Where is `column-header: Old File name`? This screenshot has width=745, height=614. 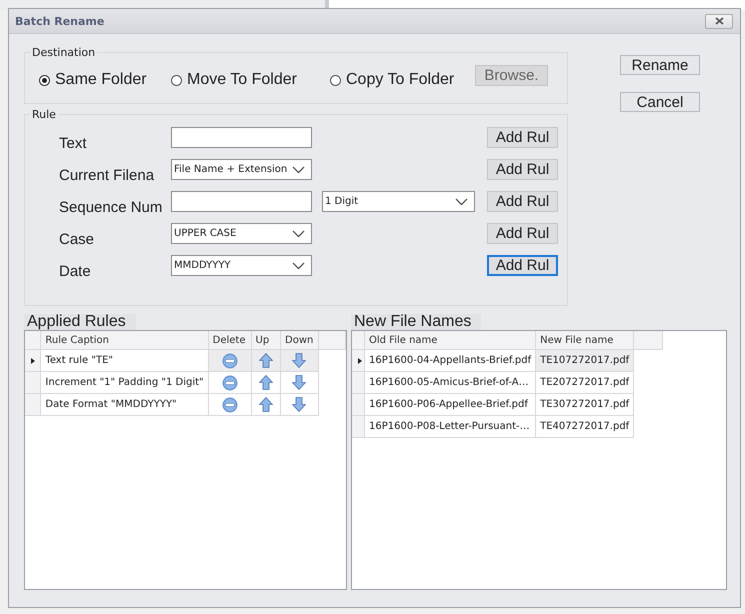
column-header: Old File name is located at coordinates (450, 340).